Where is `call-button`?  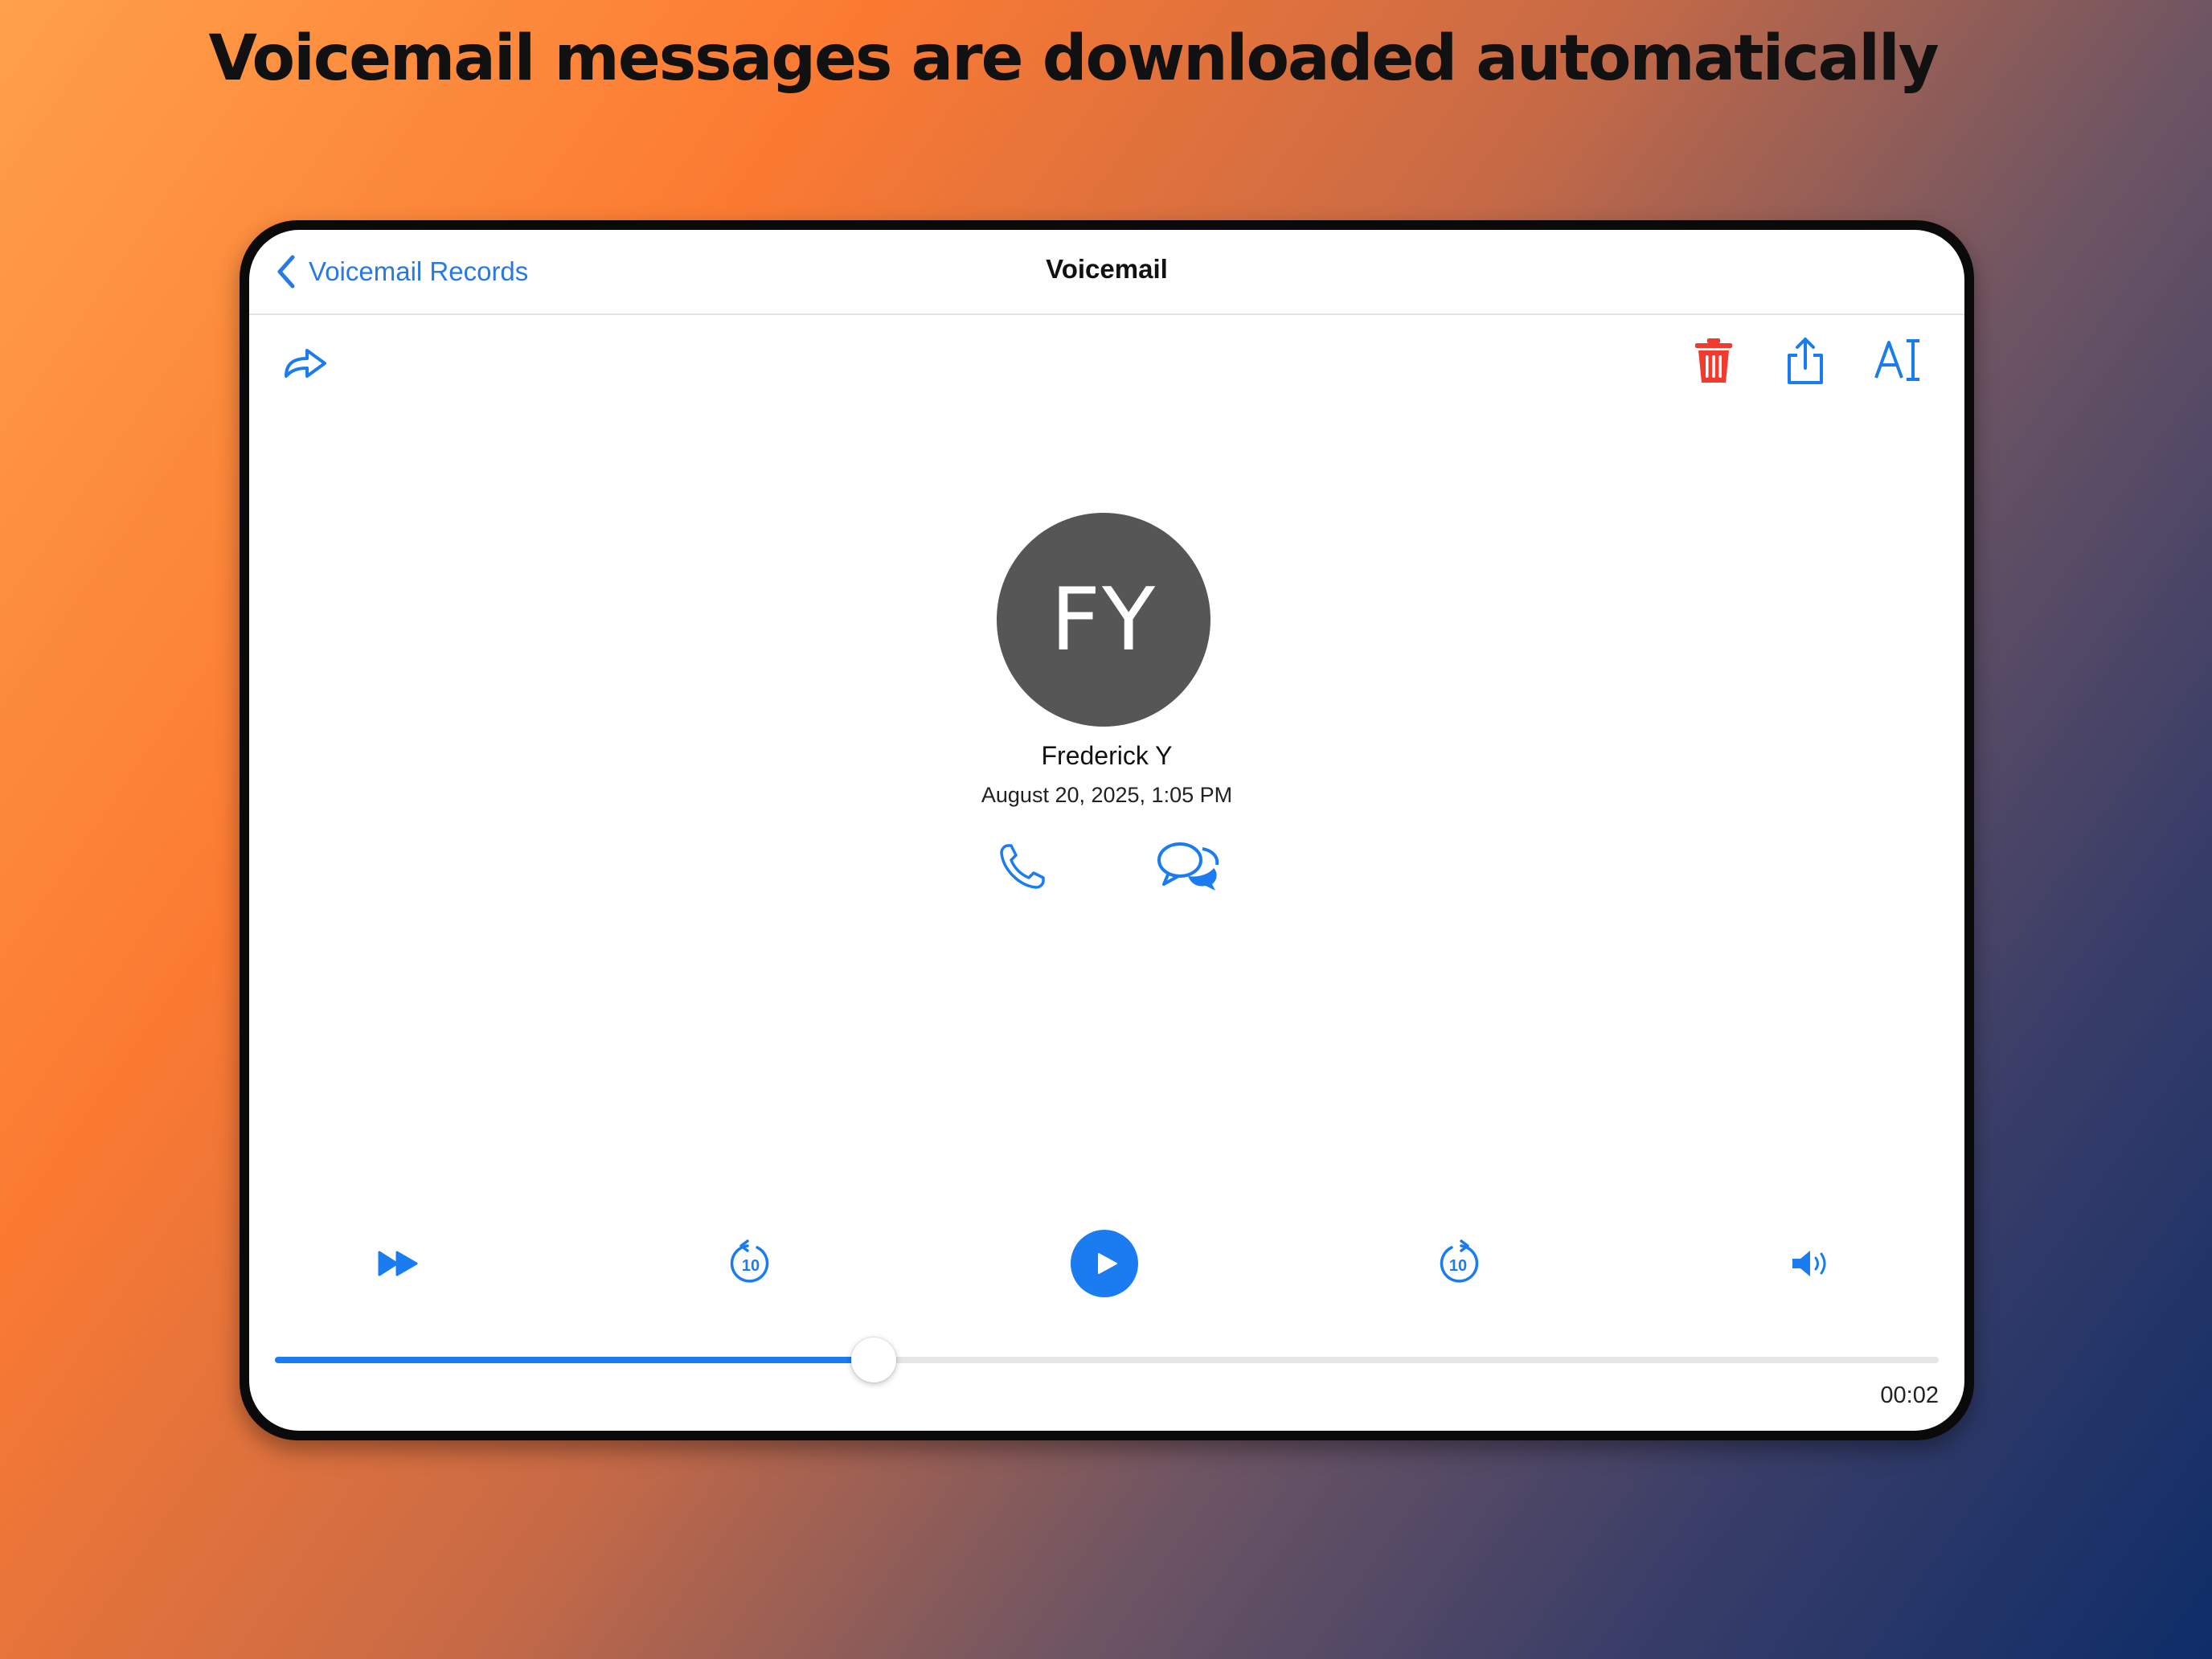 call-button is located at coordinates (1022, 866).